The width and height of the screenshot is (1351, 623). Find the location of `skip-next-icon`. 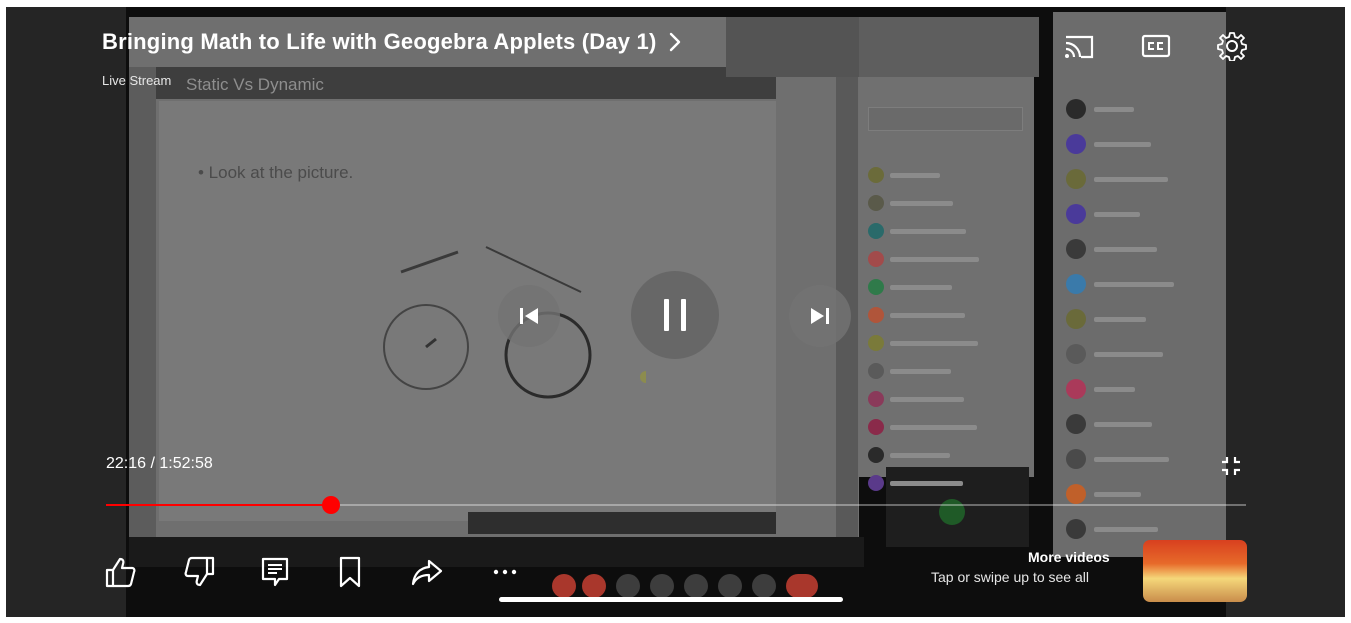

skip-next-icon is located at coordinates (820, 316).